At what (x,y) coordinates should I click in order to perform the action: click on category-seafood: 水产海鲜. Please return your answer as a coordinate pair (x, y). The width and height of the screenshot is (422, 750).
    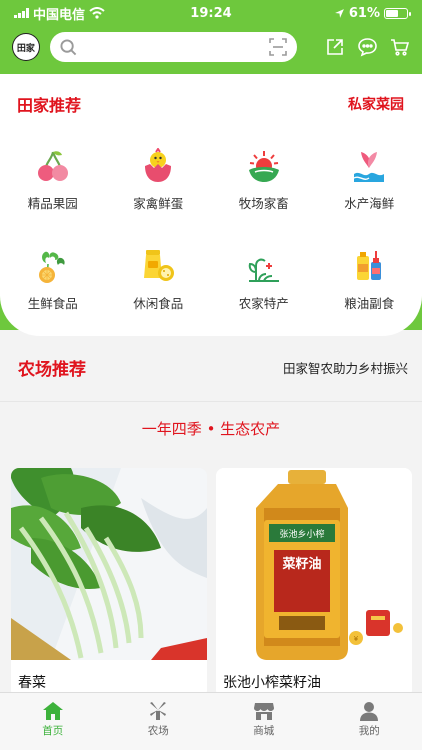
    Looking at the image, I should click on (369, 180).